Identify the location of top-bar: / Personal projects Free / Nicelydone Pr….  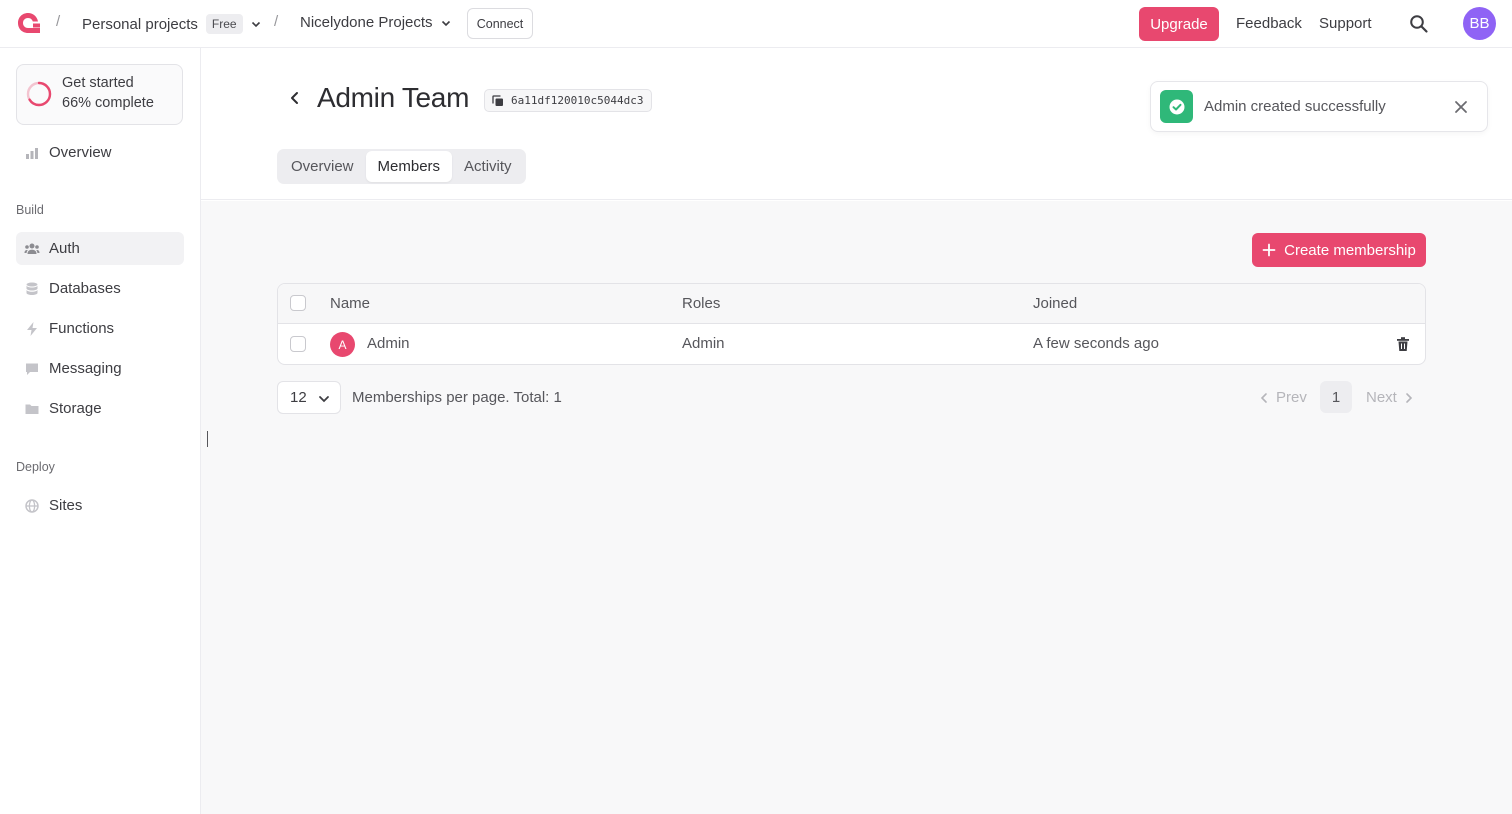
(756, 24).